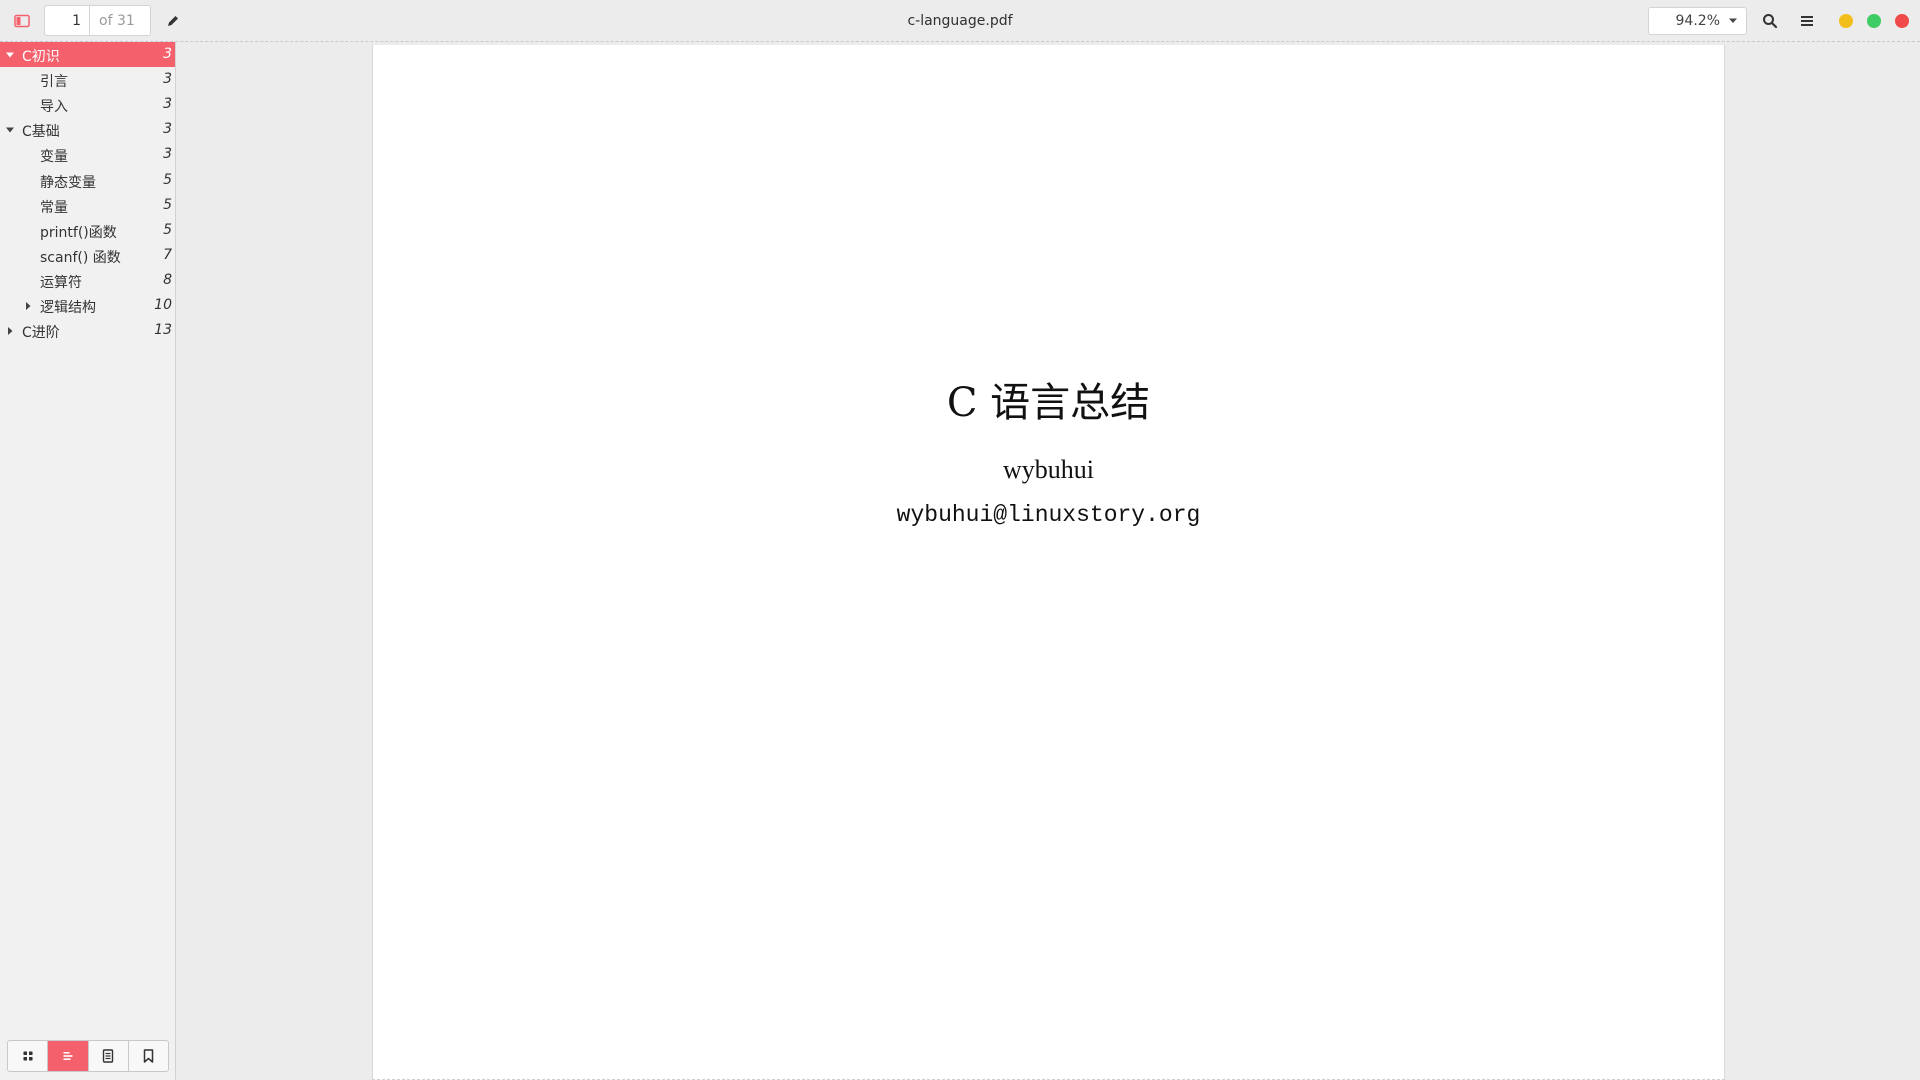 Image resolution: width=1920 pixels, height=1080 pixels. What do you see at coordinates (87, 330) in the screenshot?
I see `outline-item: C进阶 13` at bounding box center [87, 330].